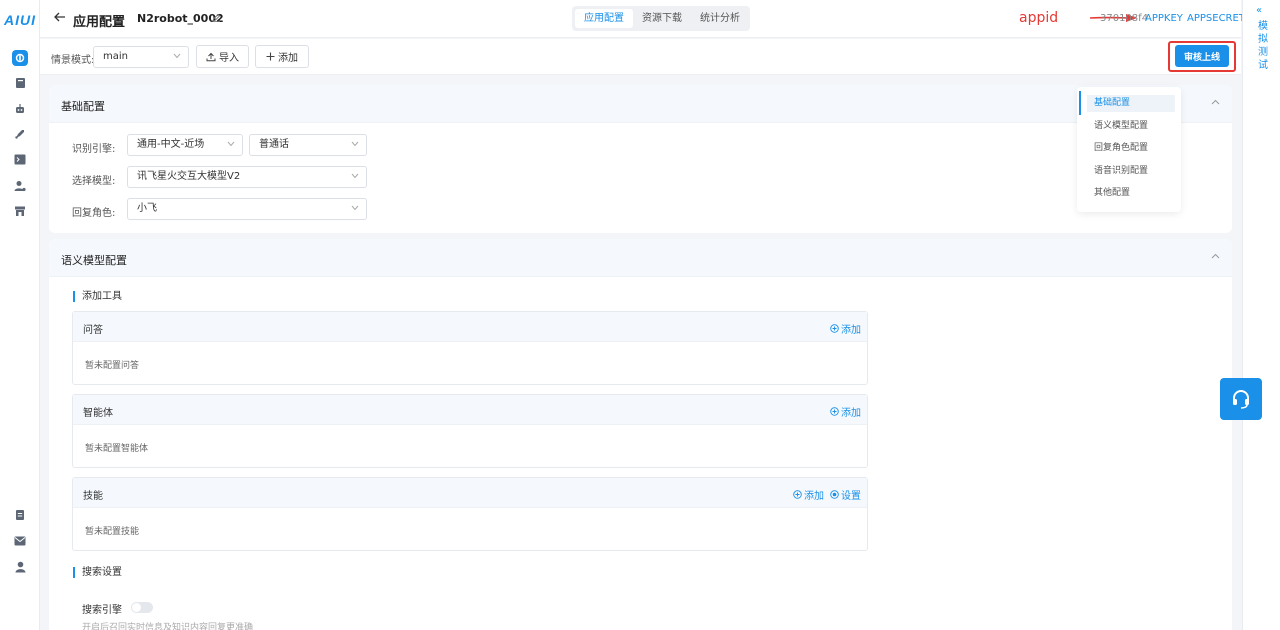  I want to click on appkey-link: APPKEY, so click(1164, 18).